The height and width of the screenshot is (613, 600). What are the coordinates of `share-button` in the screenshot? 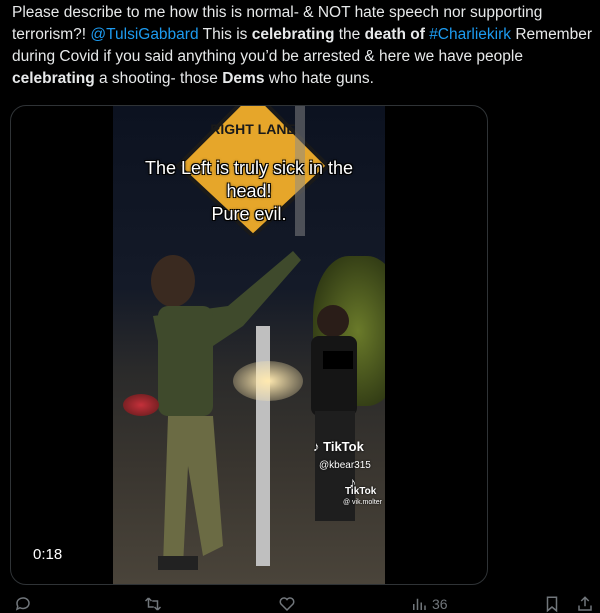 It's located at (585, 603).